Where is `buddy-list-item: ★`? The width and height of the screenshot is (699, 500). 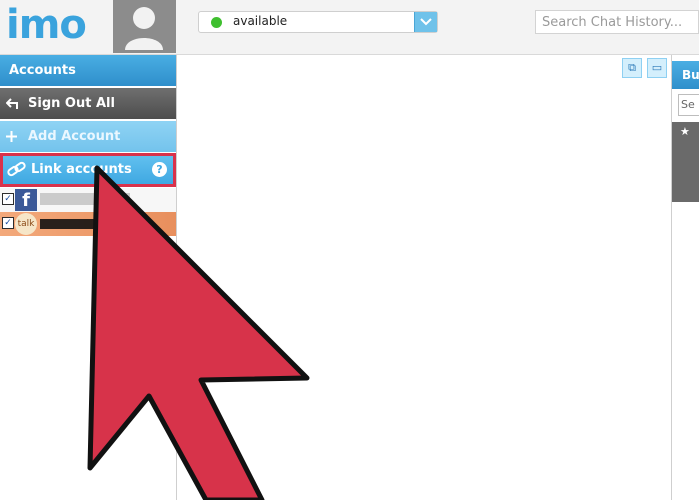
buddy-list-item: ★ is located at coordinates (685, 132).